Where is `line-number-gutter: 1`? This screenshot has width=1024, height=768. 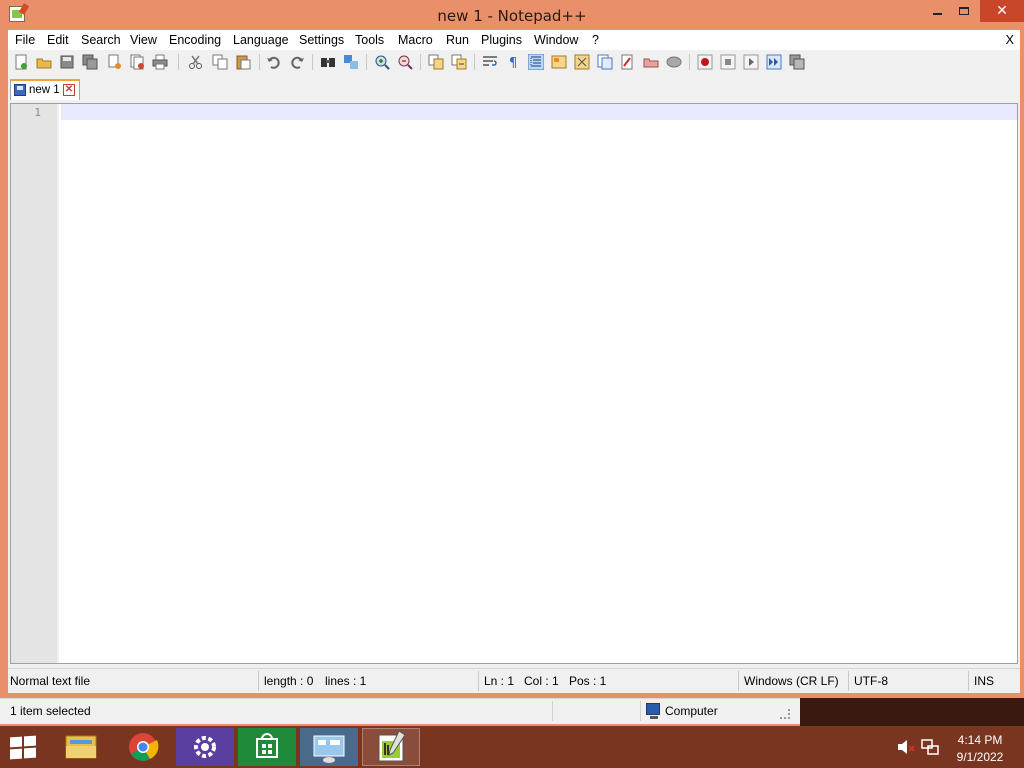
line-number-gutter: 1 is located at coordinates (35, 383).